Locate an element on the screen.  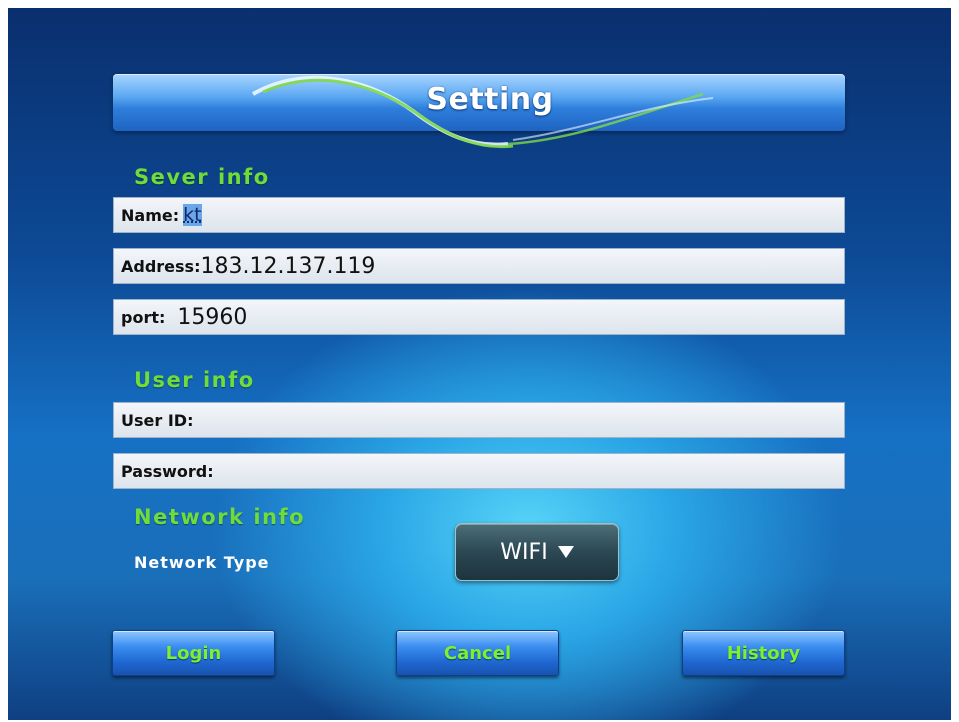
user-info-heading: User info is located at coordinates (194, 380).